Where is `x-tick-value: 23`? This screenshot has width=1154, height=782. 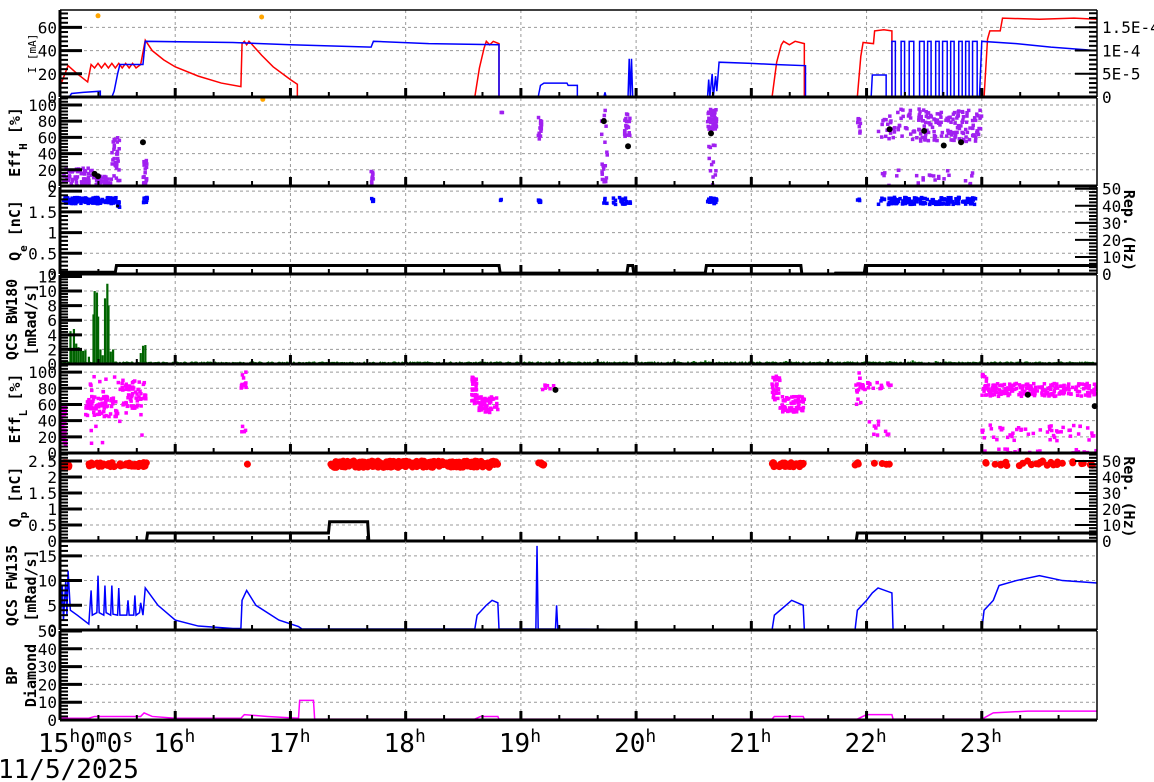 x-tick-value: 23 is located at coordinates (975, 744).